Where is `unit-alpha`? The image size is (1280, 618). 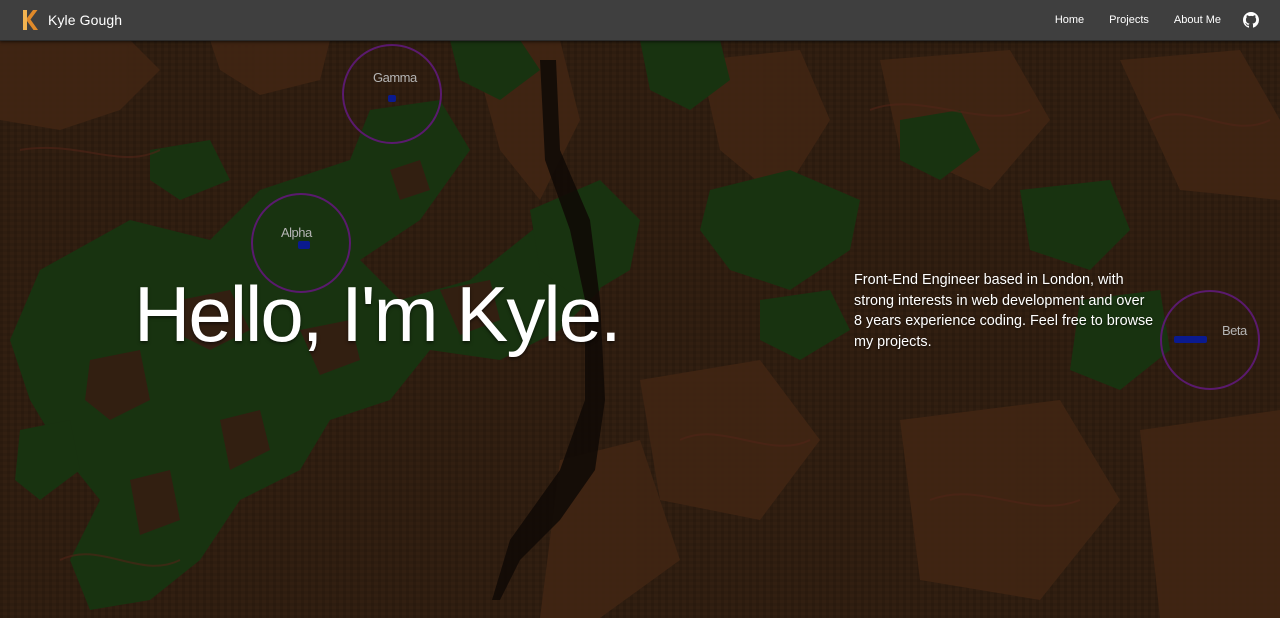 unit-alpha is located at coordinates (304, 245).